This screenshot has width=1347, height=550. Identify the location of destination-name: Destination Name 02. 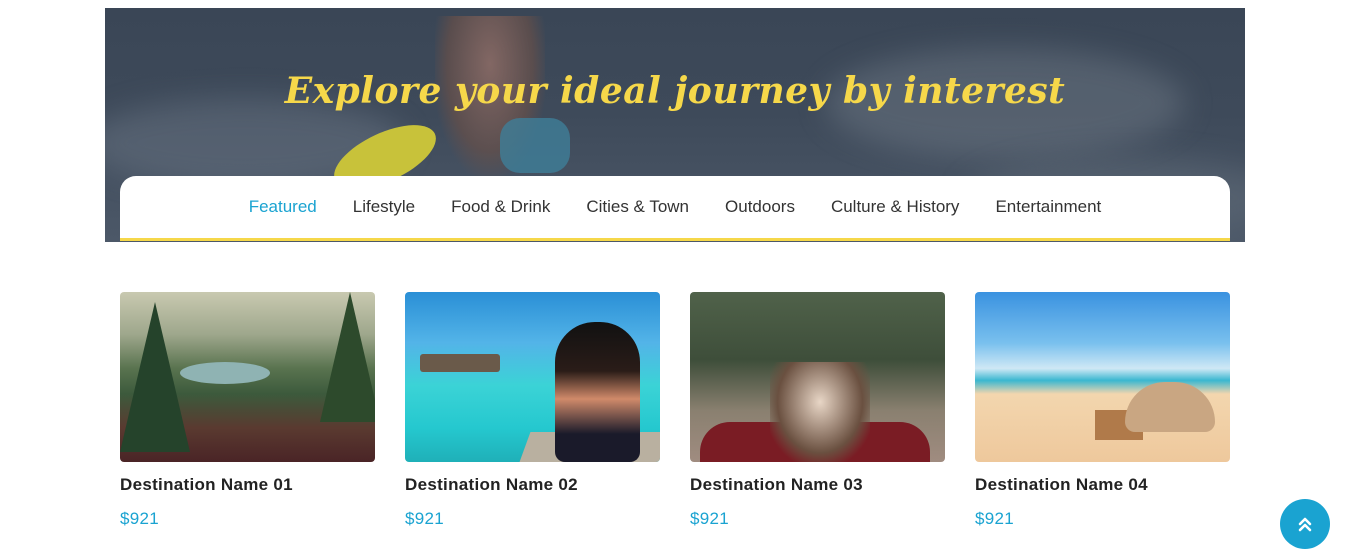
(532, 485).